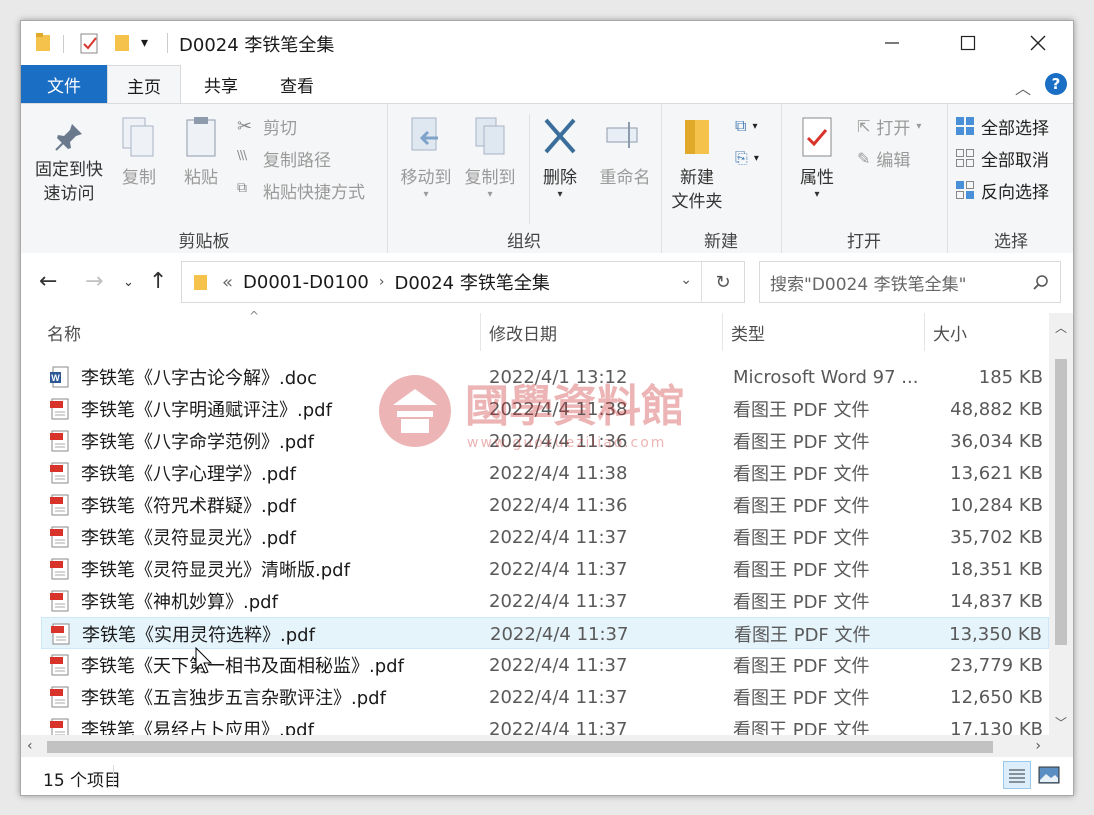 The image size is (1094, 815). Describe the element at coordinates (94, 281) in the screenshot. I see `forward-arrow-icon: →` at that location.